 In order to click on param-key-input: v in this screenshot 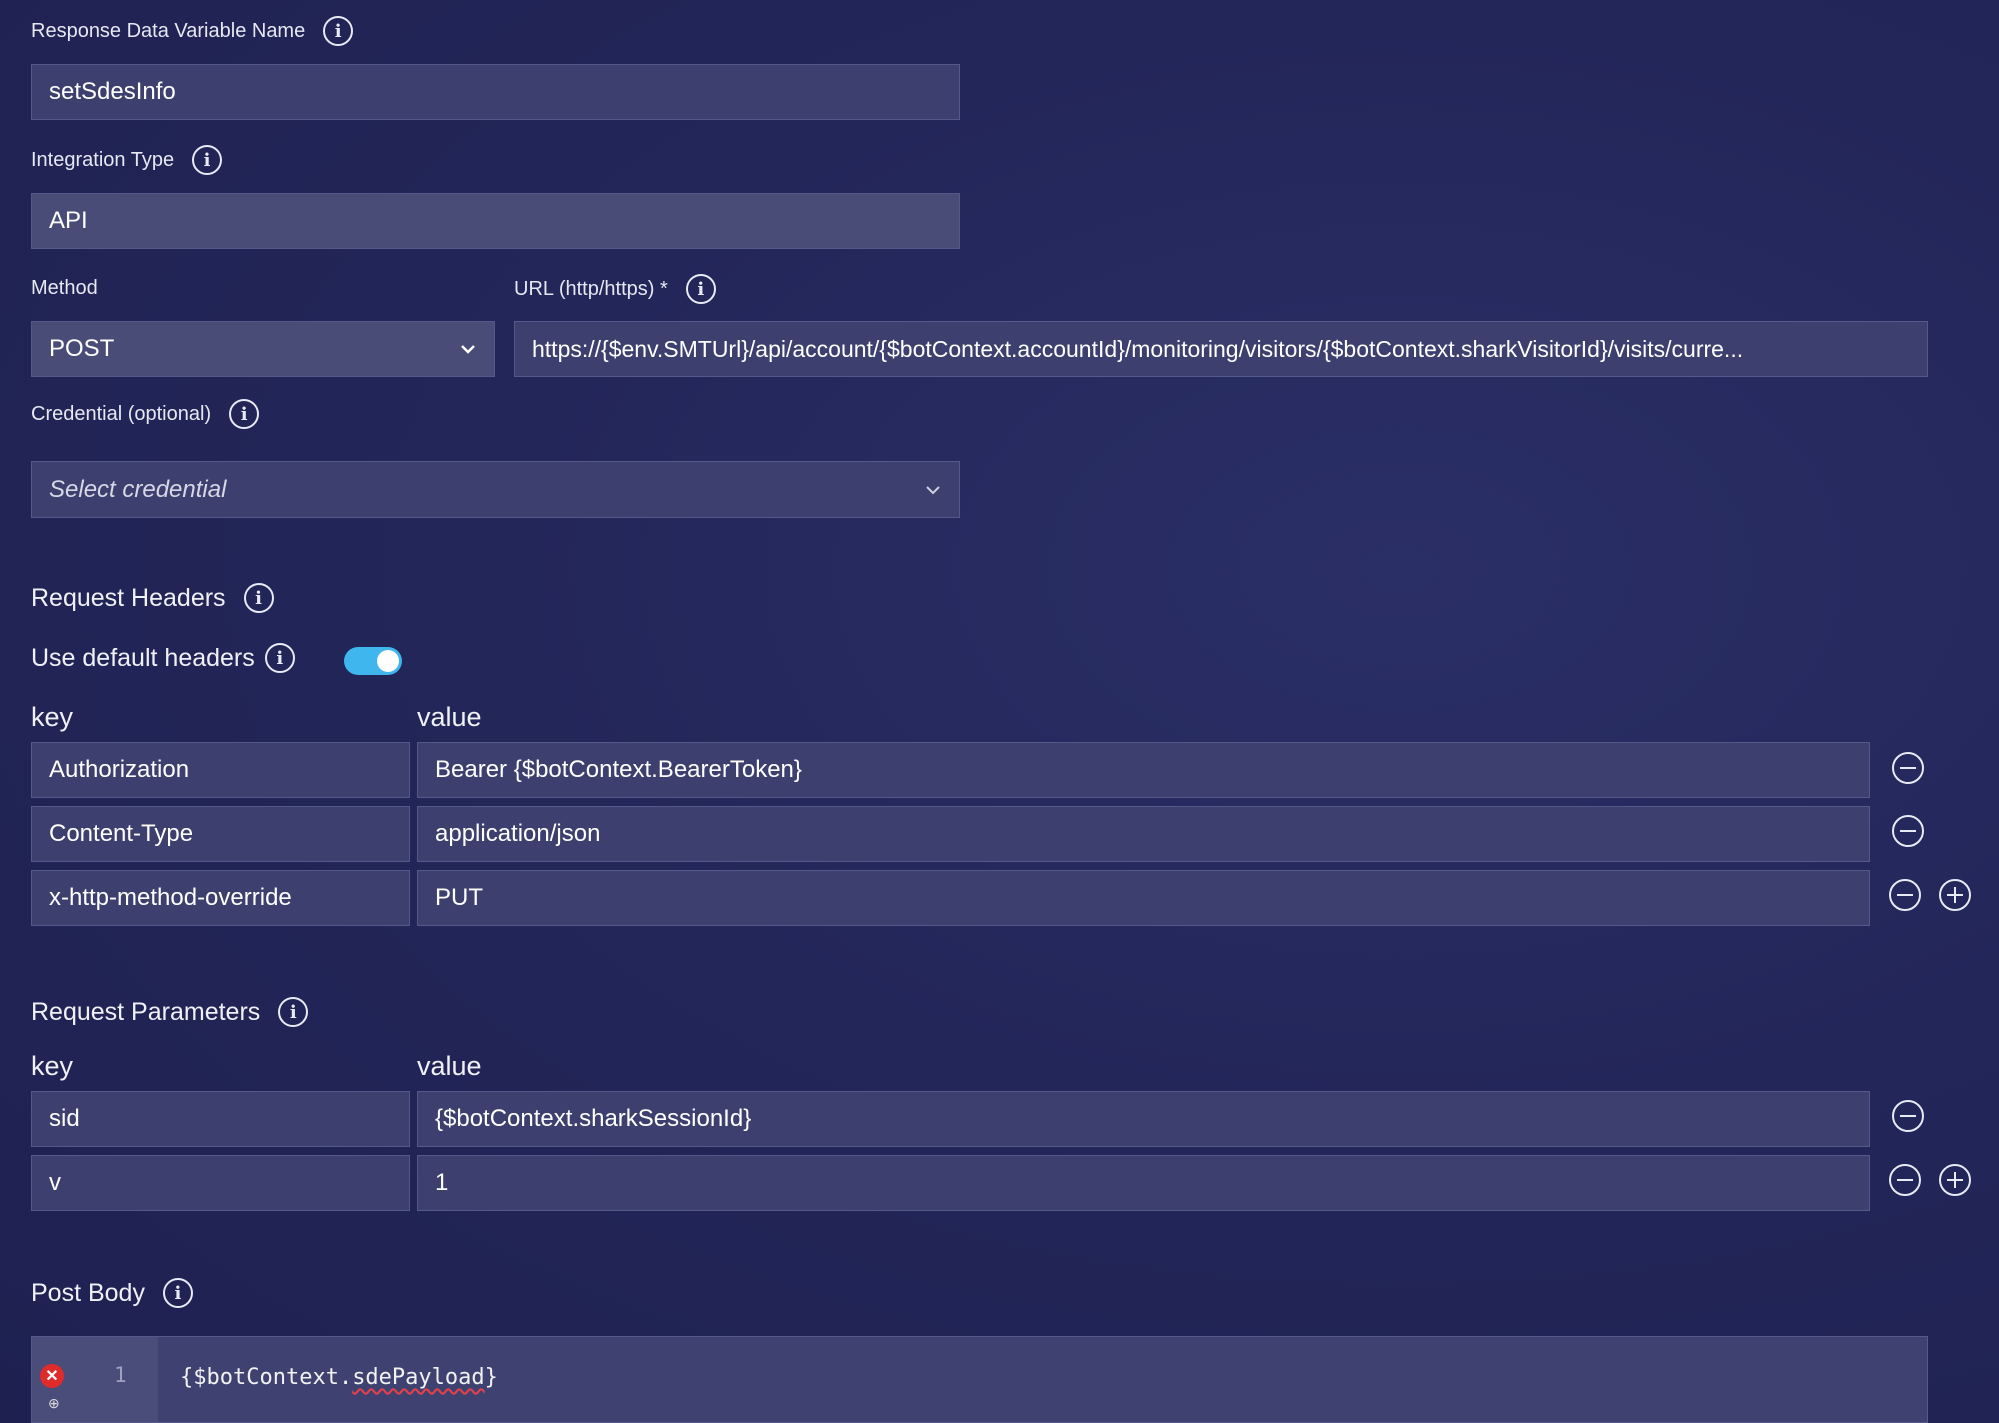, I will do `click(220, 1183)`.